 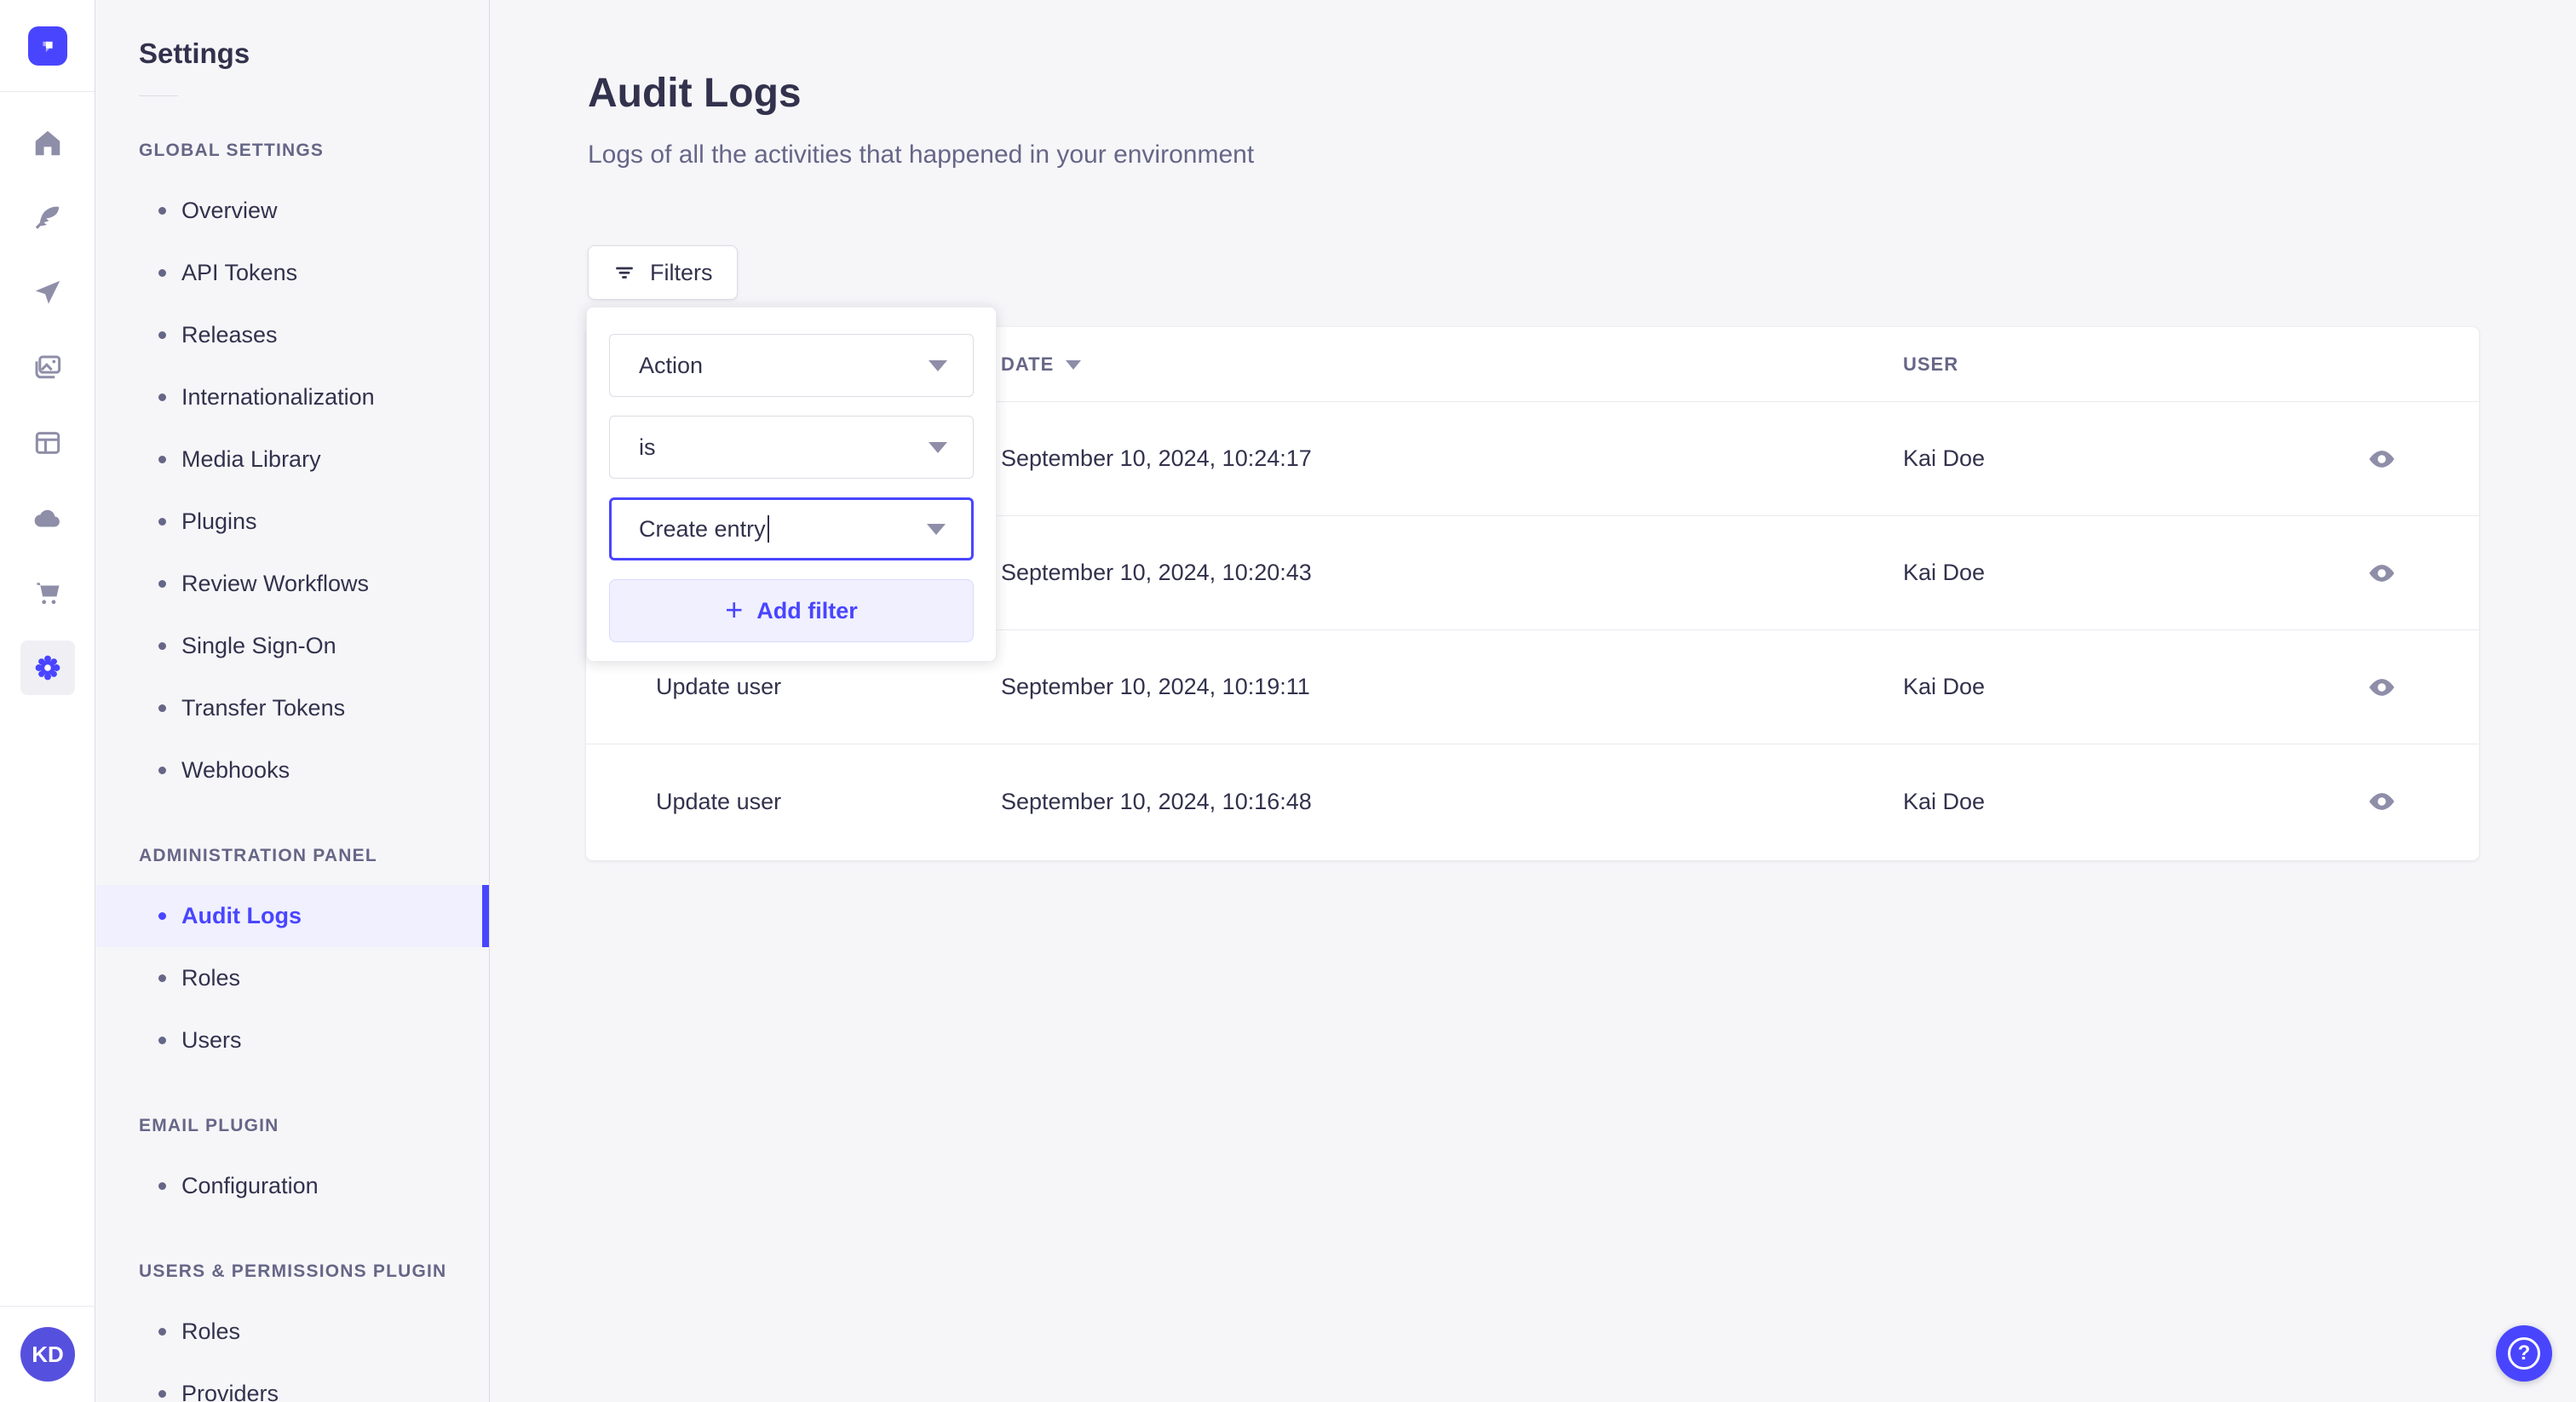 I want to click on sidebar-item-single-sign-on: Single Sign-On, so click(x=292, y=646).